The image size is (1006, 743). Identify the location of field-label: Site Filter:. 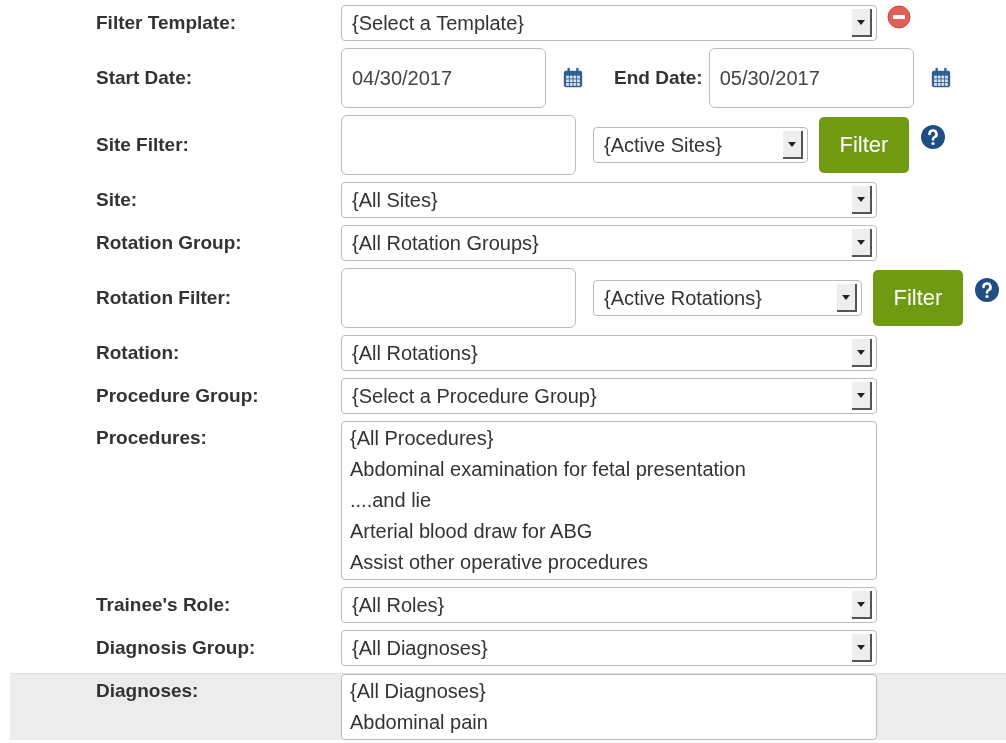
(143, 145).